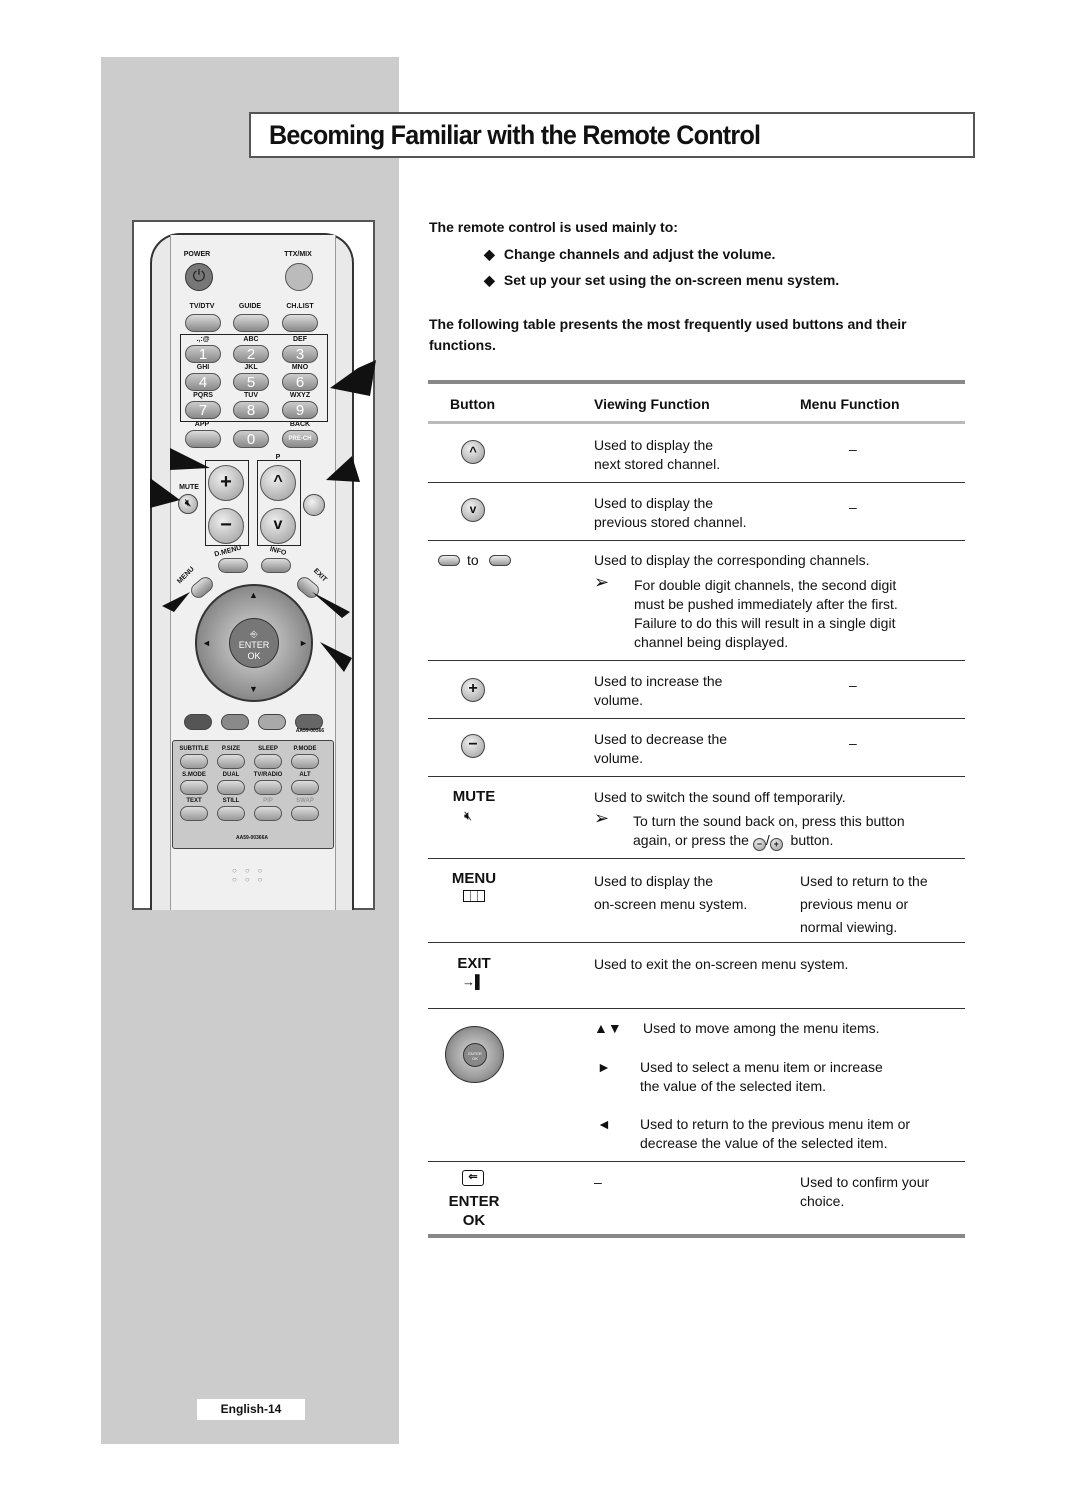 The height and width of the screenshot is (1498, 1080). What do you see at coordinates (231, 801) in the screenshot?
I see `lower-button-label: STILL` at bounding box center [231, 801].